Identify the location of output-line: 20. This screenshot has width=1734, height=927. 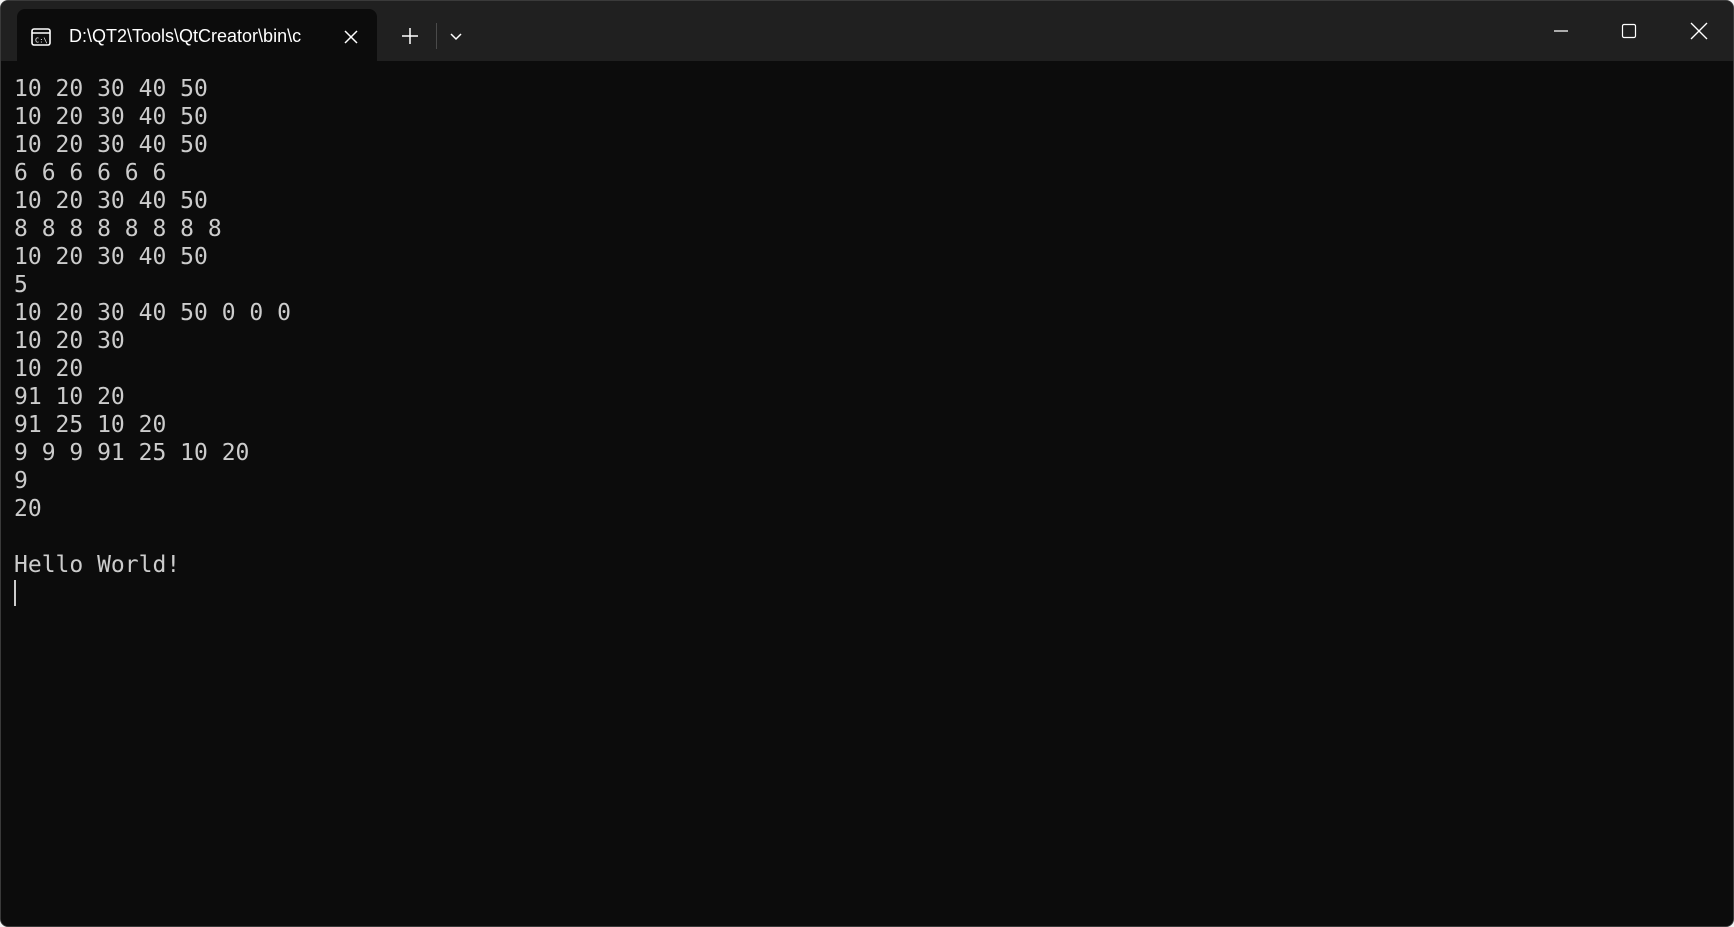
(28, 509).